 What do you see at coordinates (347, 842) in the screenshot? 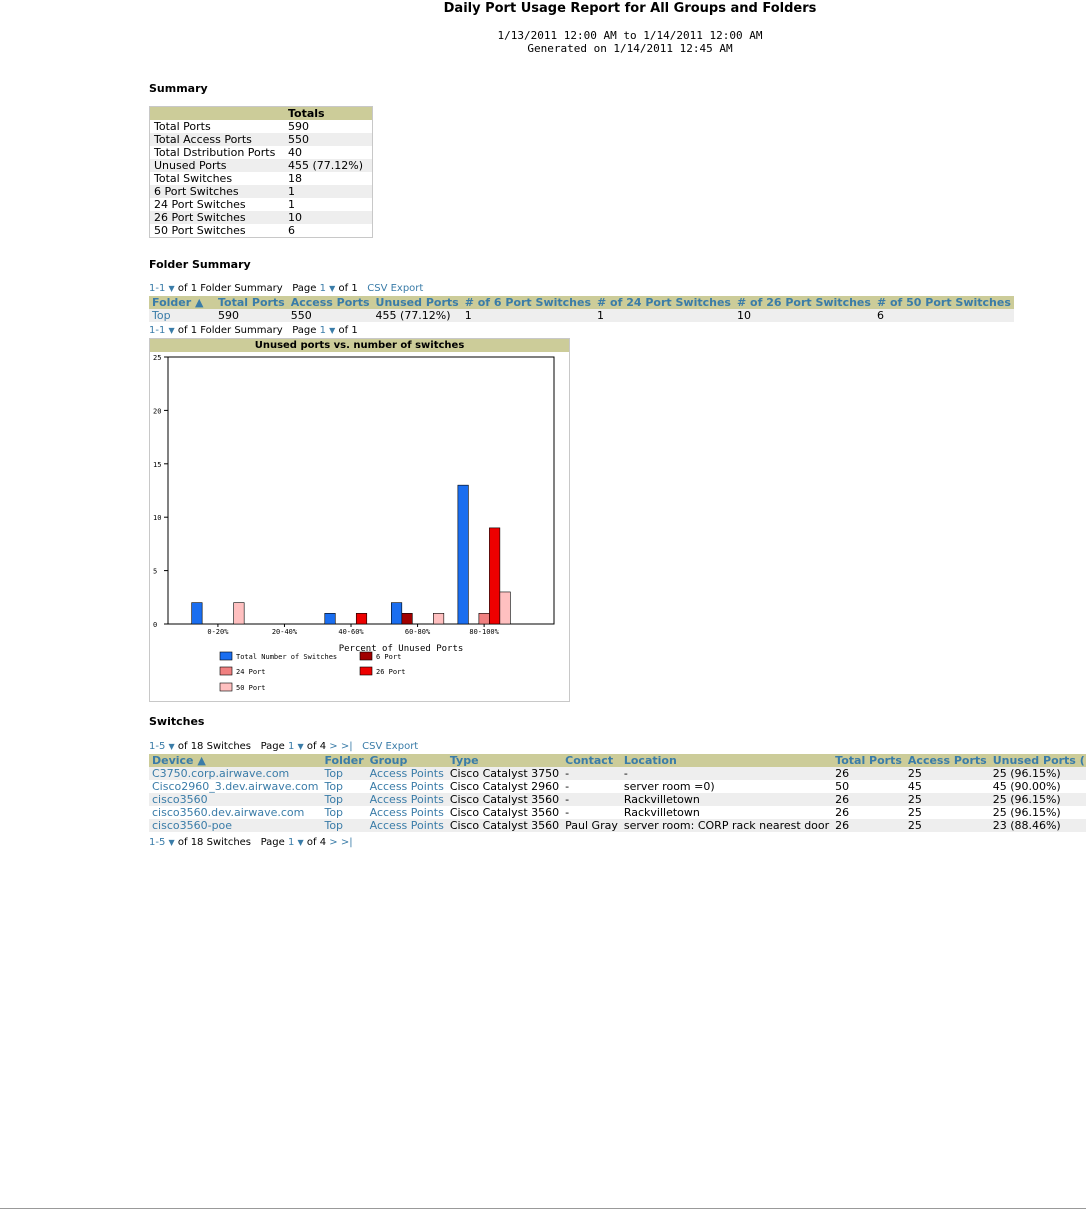
I see `switches-last-link-bottom: >|` at bounding box center [347, 842].